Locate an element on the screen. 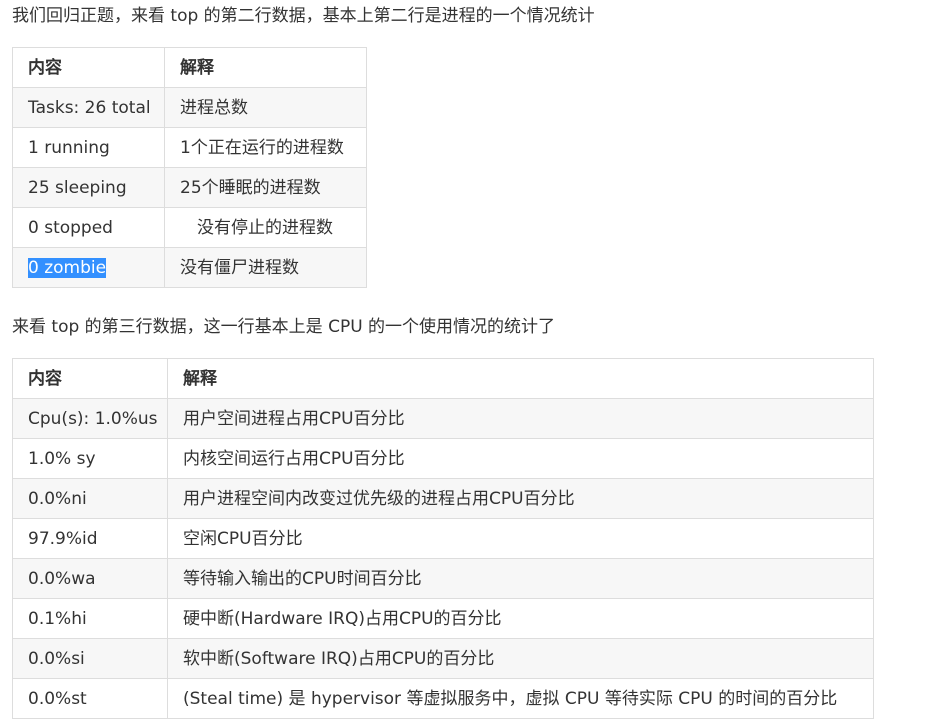 This screenshot has width=928, height=724. cell-explanation: 没有停止的进程数 is located at coordinates (265, 227).